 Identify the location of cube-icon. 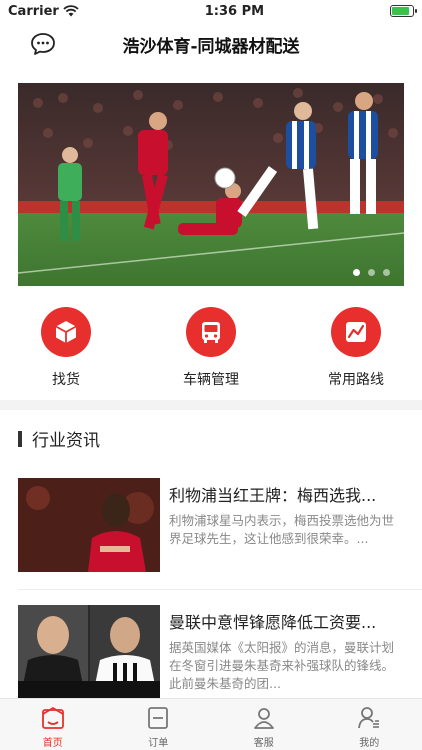
(66, 332).